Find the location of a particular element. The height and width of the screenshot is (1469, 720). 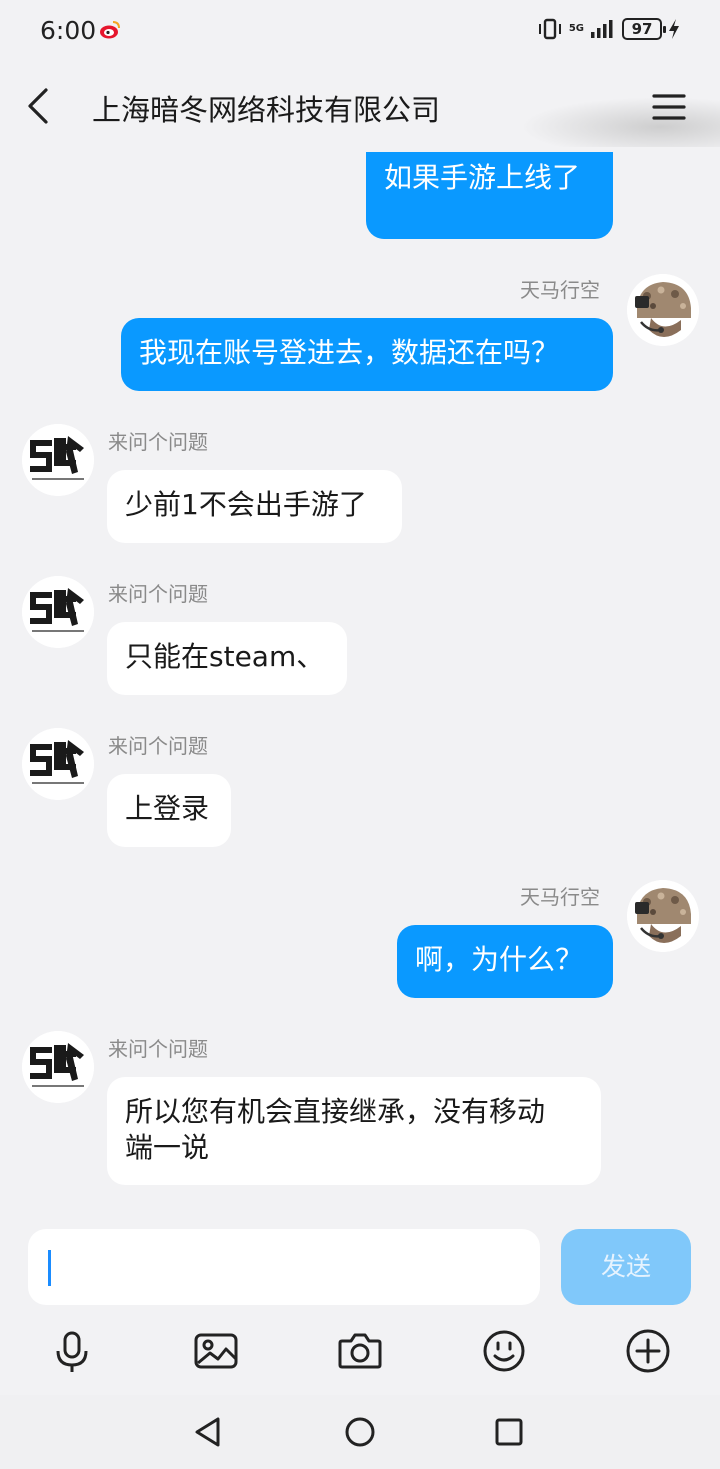

message-text: 如果手游上线了 is located at coordinates (482, 177).